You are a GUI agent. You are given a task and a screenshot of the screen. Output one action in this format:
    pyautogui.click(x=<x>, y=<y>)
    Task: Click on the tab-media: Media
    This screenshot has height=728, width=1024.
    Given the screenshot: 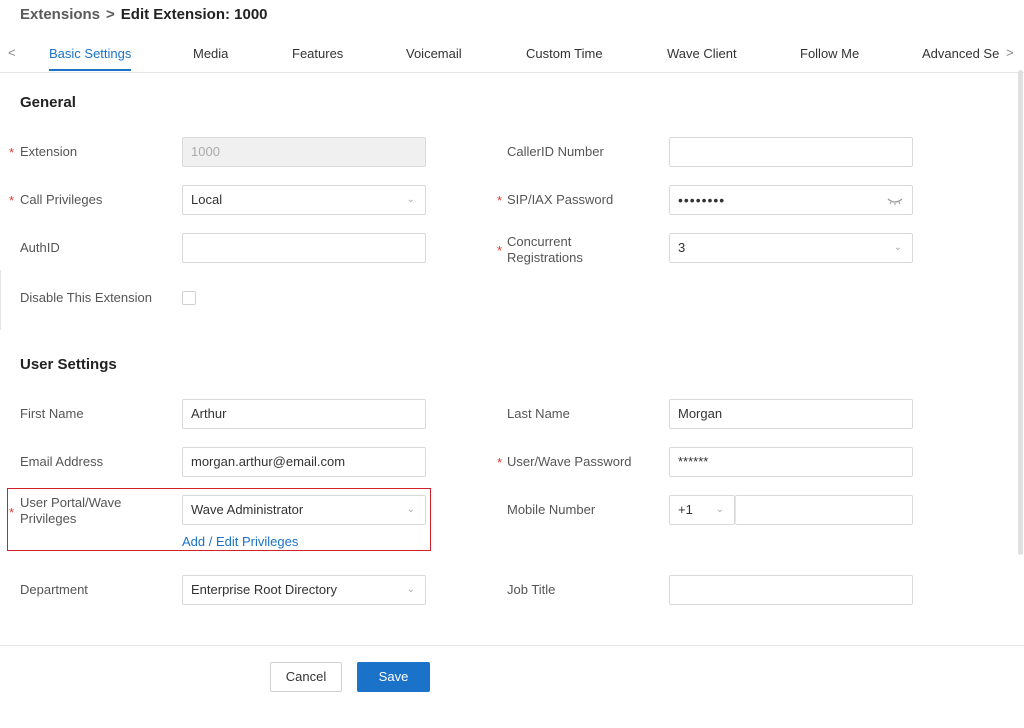 What is the action you would take?
    pyautogui.click(x=210, y=53)
    